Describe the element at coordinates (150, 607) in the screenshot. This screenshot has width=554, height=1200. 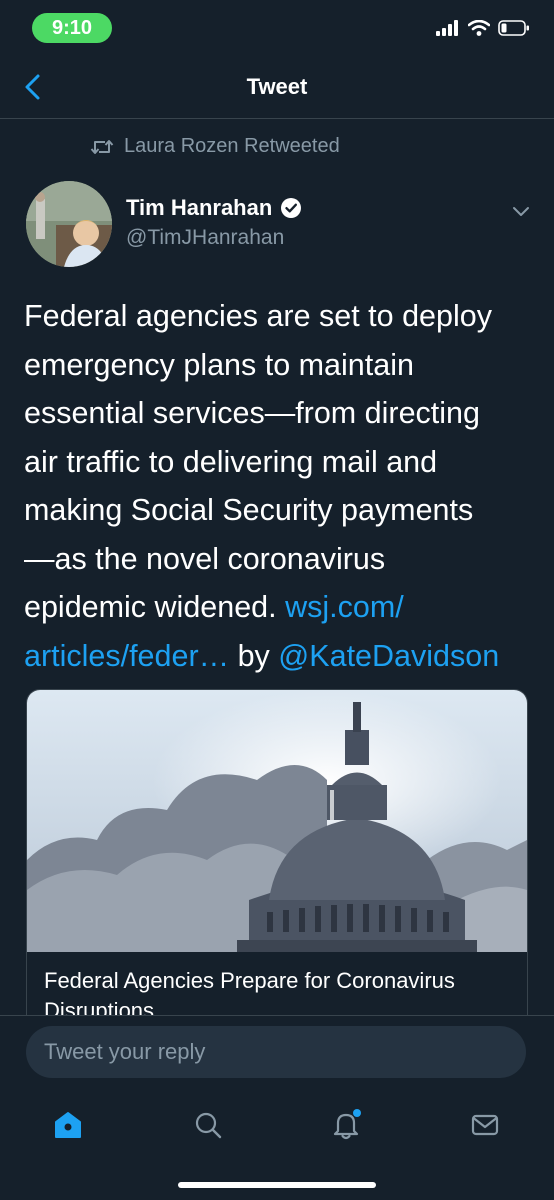
I see `tweet-text-line: epidemic widened.` at that location.